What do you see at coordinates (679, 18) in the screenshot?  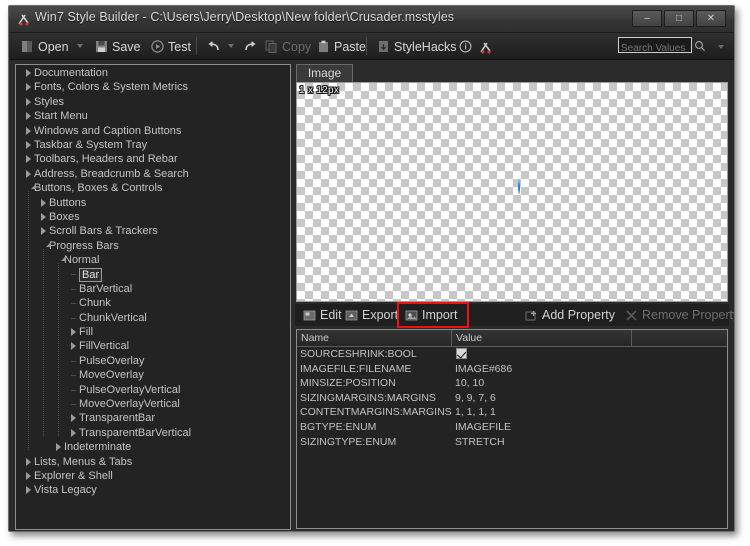 I see `maximize-button: □` at bounding box center [679, 18].